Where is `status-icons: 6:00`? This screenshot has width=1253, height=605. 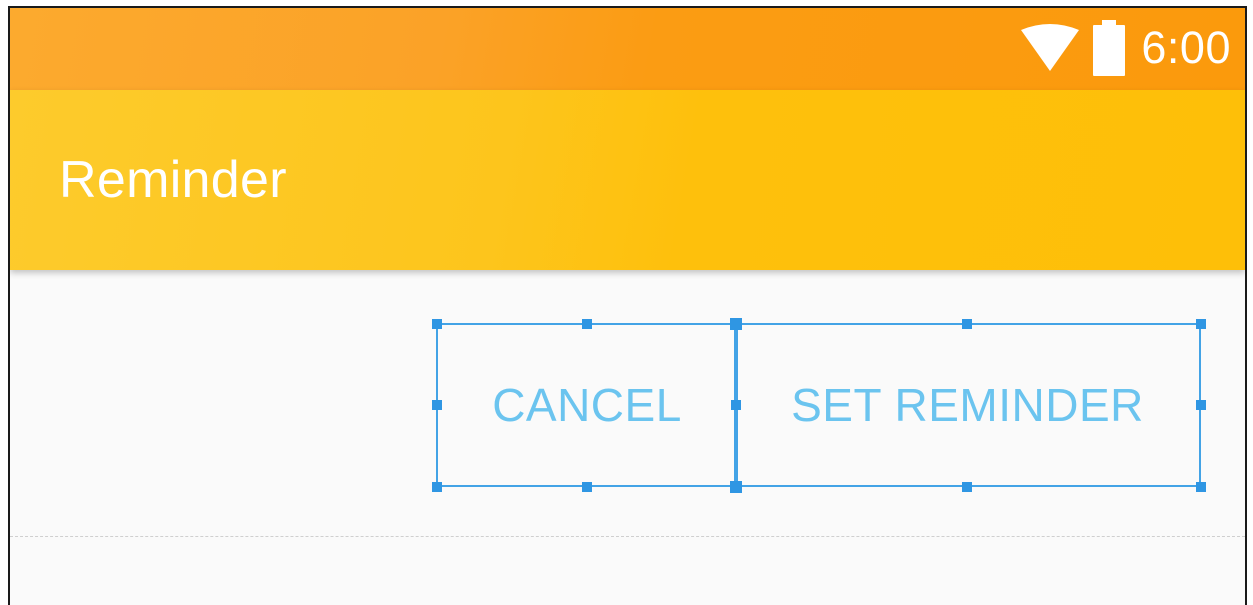
status-icons: 6:00 is located at coordinates (1126, 48).